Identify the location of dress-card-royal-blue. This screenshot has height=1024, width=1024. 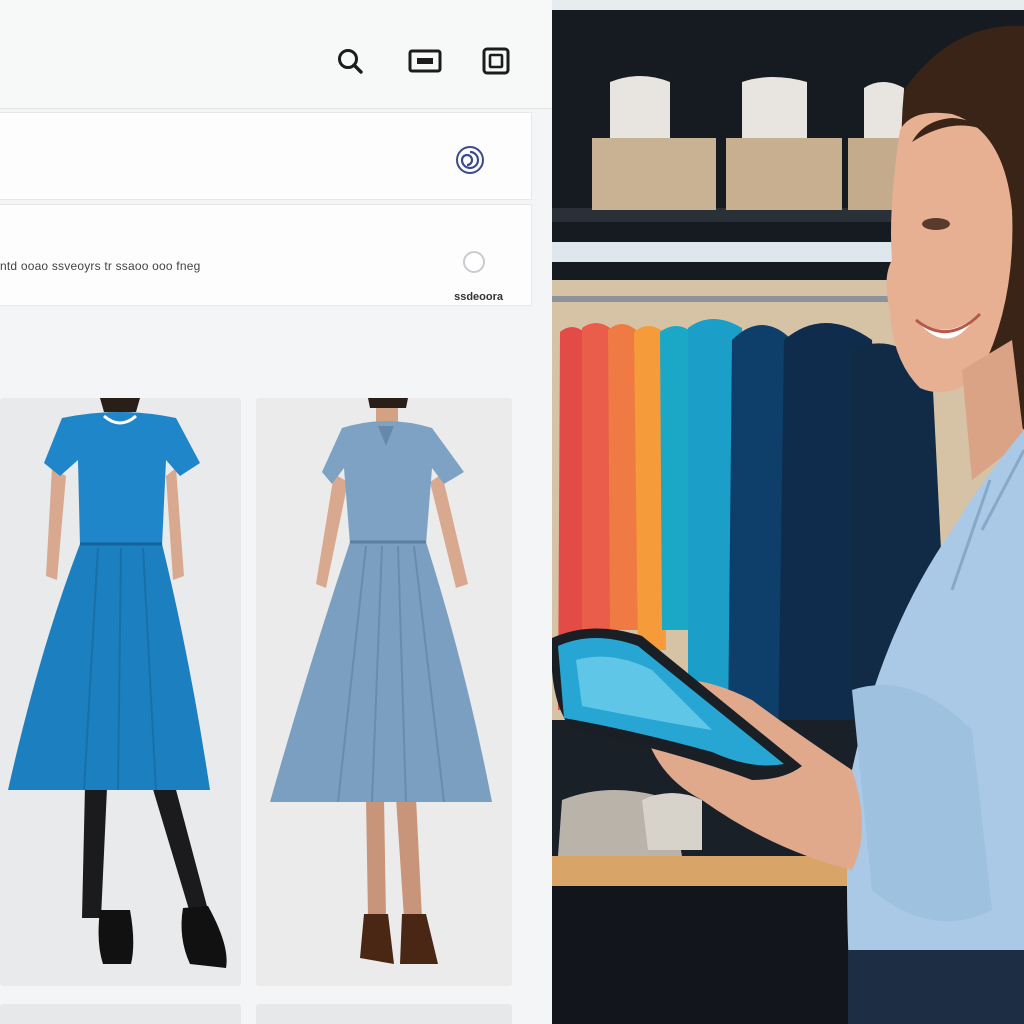
(120, 692).